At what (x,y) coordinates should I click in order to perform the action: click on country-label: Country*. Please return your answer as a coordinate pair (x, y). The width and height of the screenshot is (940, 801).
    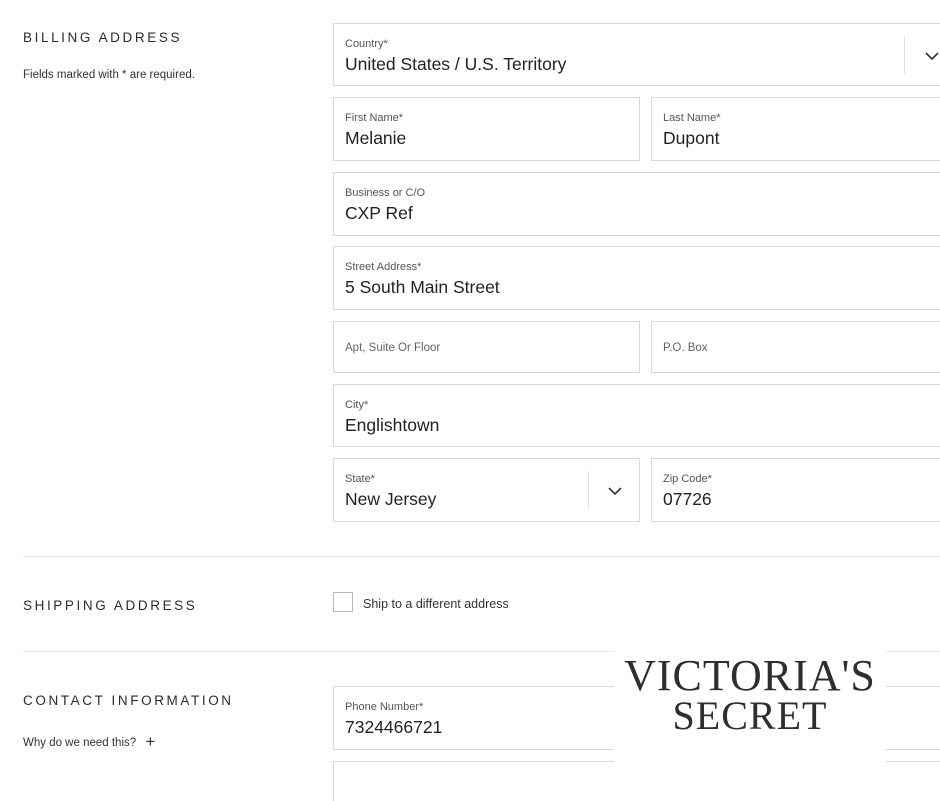
    Looking at the image, I should click on (366, 44).